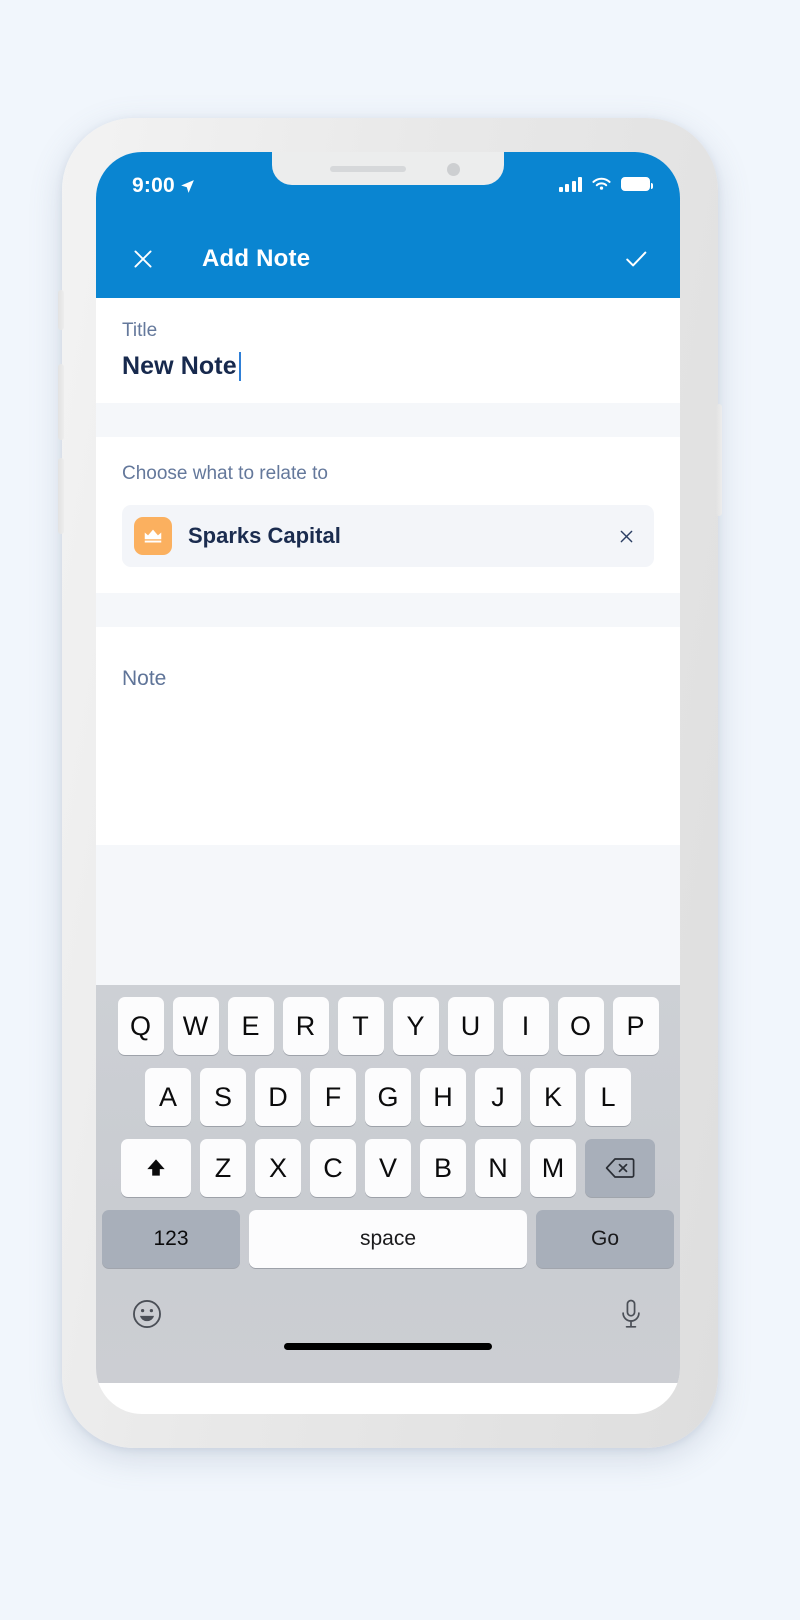  What do you see at coordinates (187, 186) in the screenshot?
I see `location-arrow-icon` at bounding box center [187, 186].